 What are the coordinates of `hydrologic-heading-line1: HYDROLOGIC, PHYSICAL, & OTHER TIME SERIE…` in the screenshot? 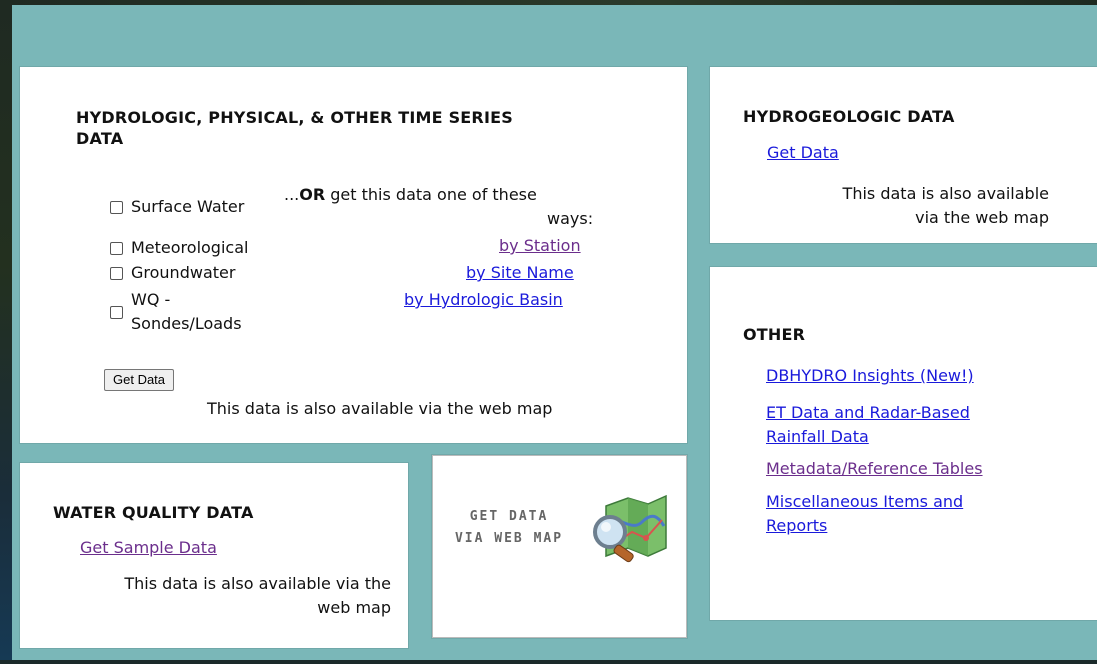 It's located at (294, 117).